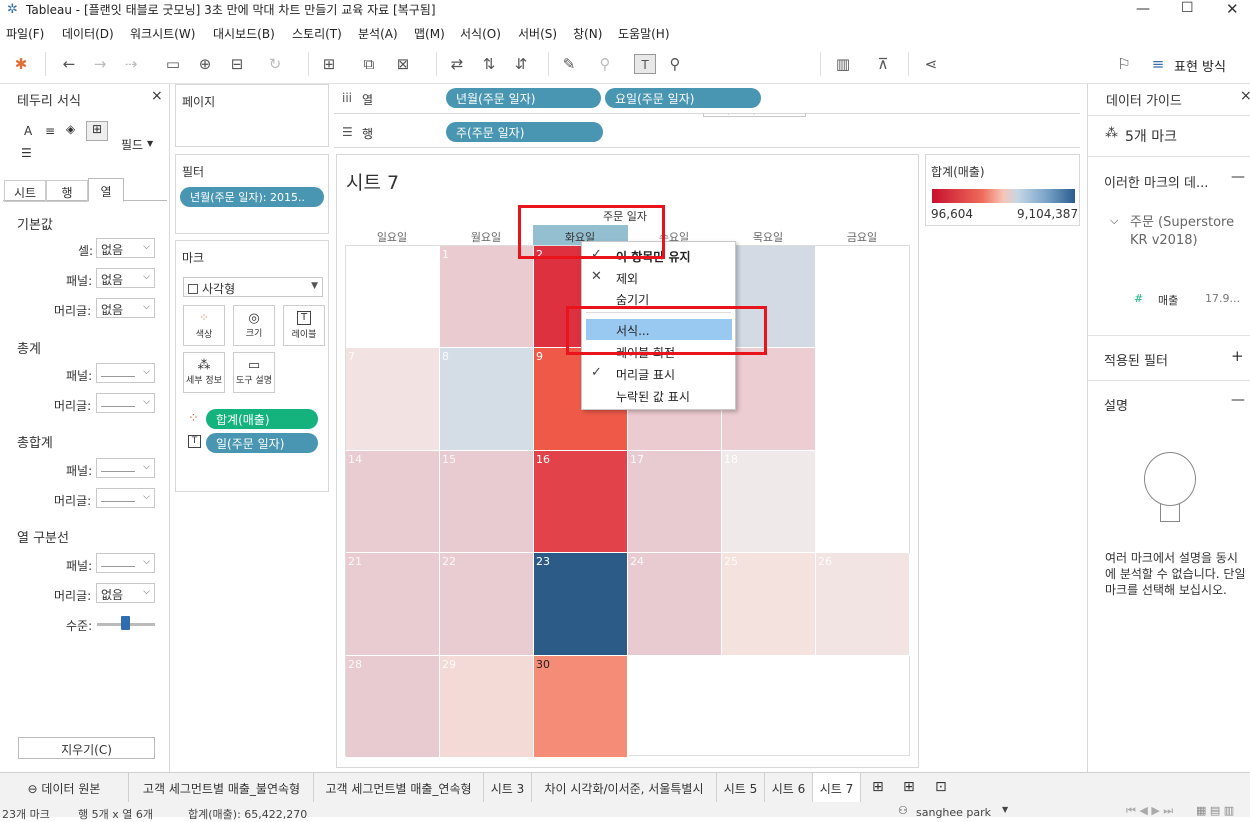  Describe the element at coordinates (931, 64) in the screenshot. I see `share-icon: ⋖` at that location.